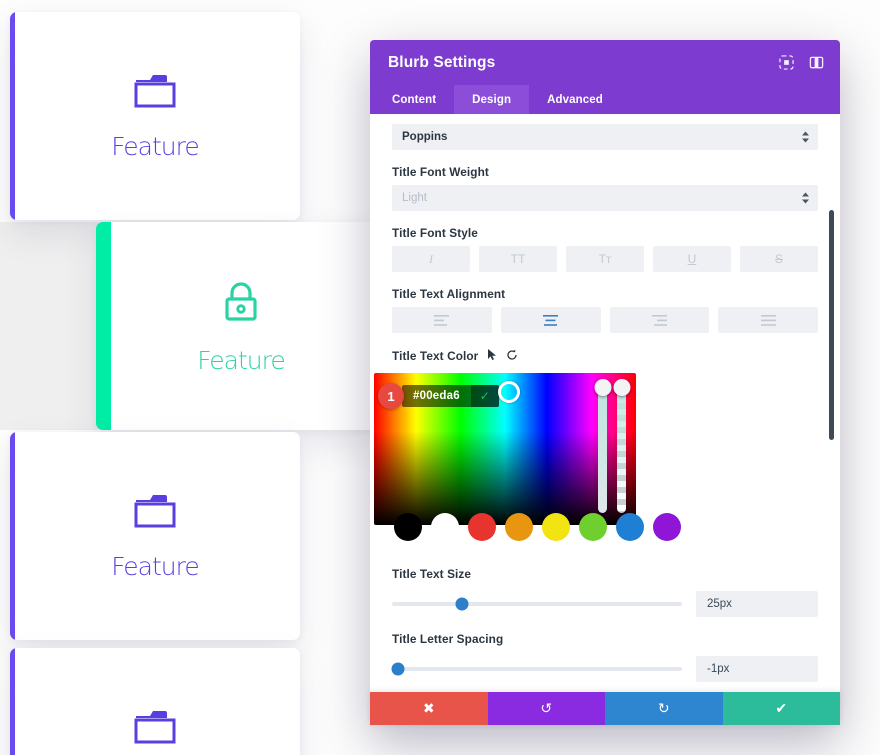 This screenshot has width=880, height=755. Describe the element at coordinates (509, 392) in the screenshot. I see `color-cursor-handle` at that location.